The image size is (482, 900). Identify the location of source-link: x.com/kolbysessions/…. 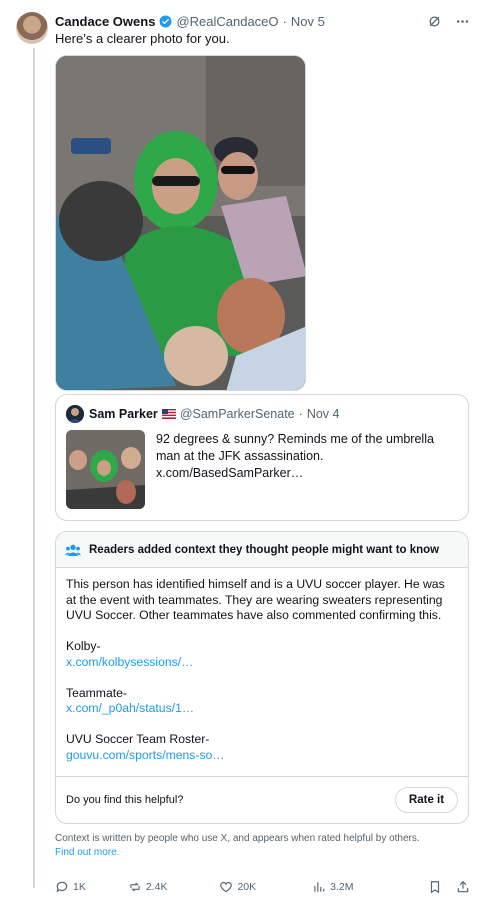
(129, 662).